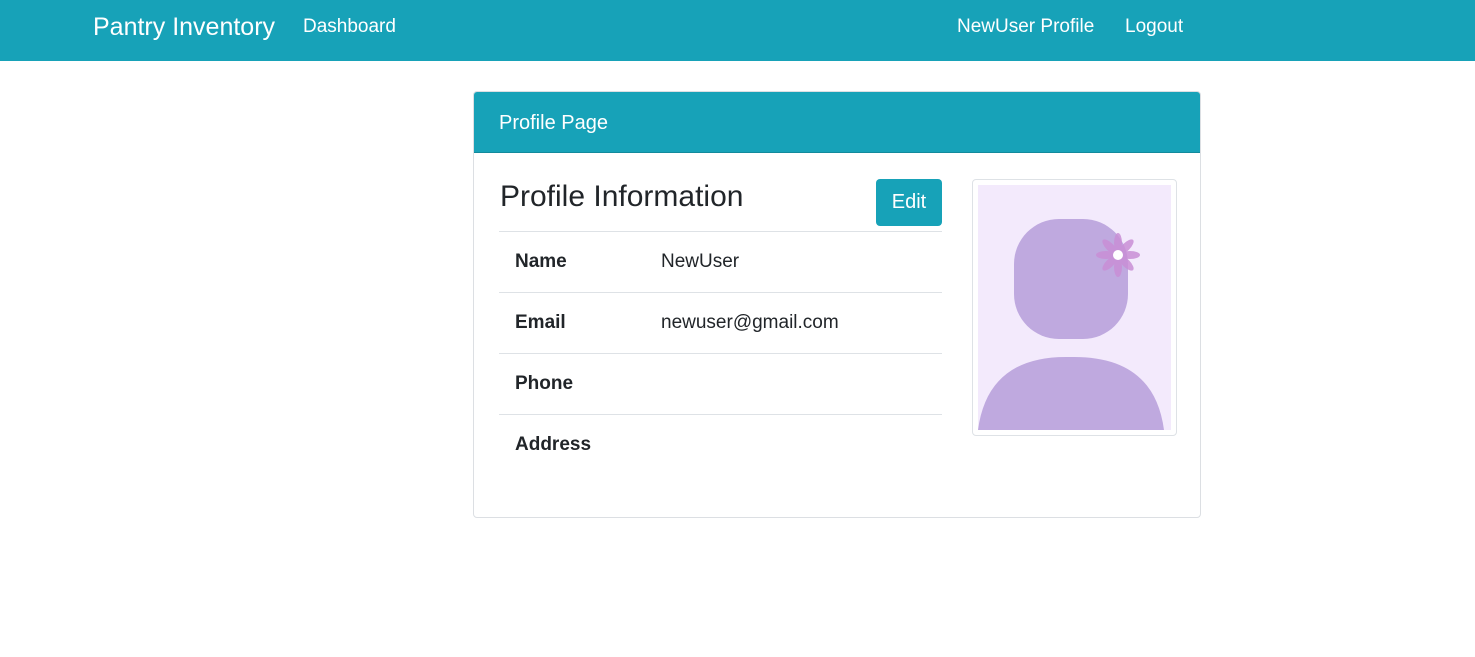 The image size is (1475, 657). I want to click on default-avatar-icon, so click(1074, 307).